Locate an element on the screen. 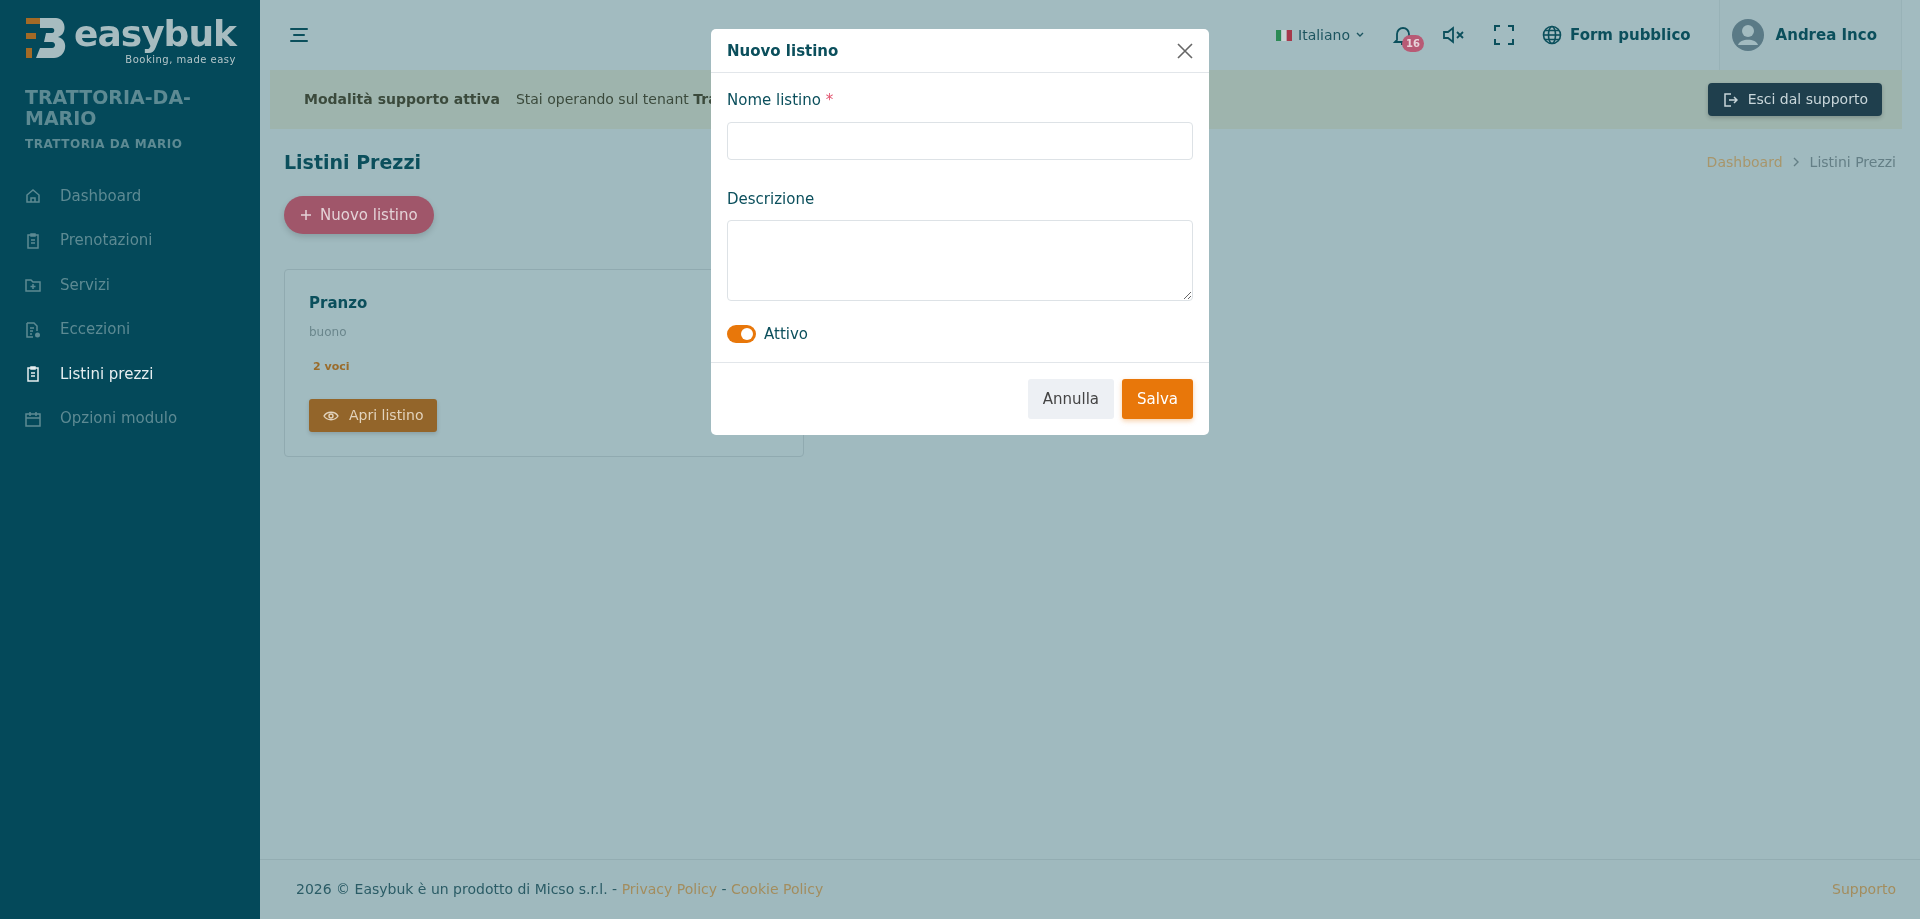 Image resolution: width=1920 pixels, height=919 pixels. muted-speaker-icon is located at coordinates (1454, 35).